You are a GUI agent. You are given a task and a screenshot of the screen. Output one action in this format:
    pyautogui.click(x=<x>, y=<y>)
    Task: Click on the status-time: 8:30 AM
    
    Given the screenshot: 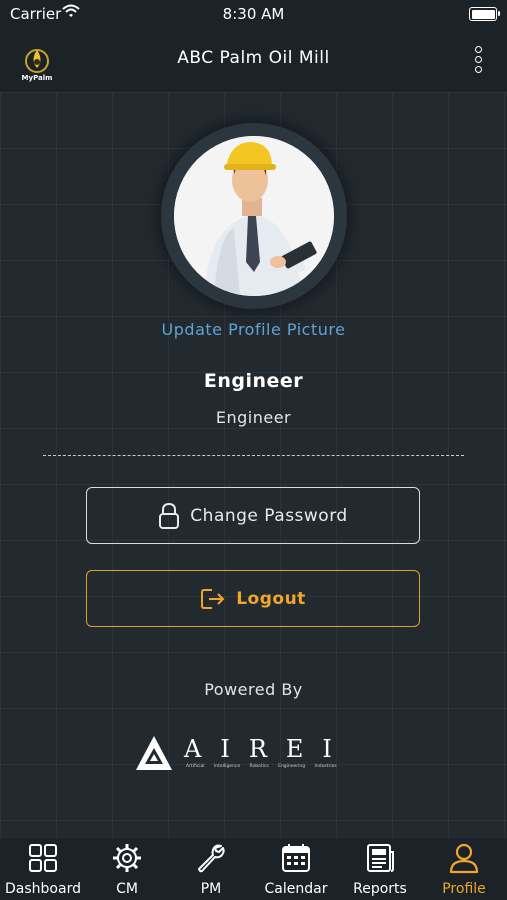 What is the action you would take?
    pyautogui.click(x=253, y=14)
    